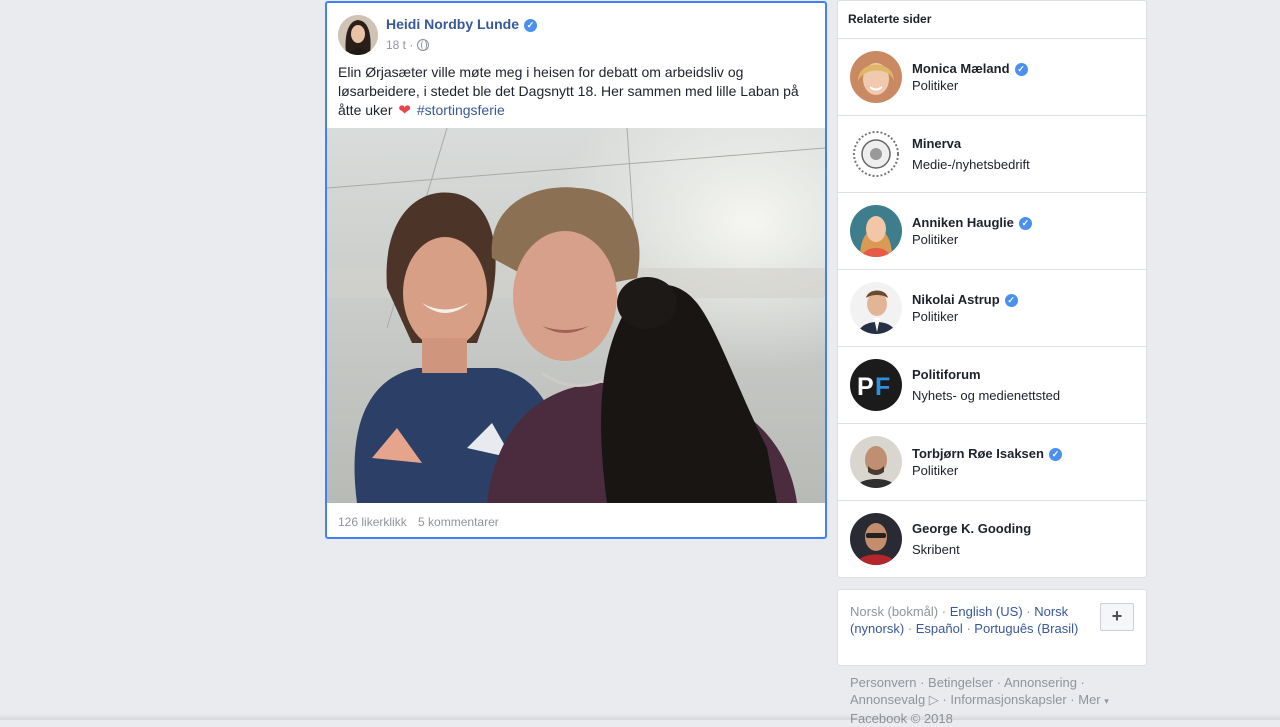 The height and width of the screenshot is (727, 1280). I want to click on heart-icon: ❤, so click(404, 110).